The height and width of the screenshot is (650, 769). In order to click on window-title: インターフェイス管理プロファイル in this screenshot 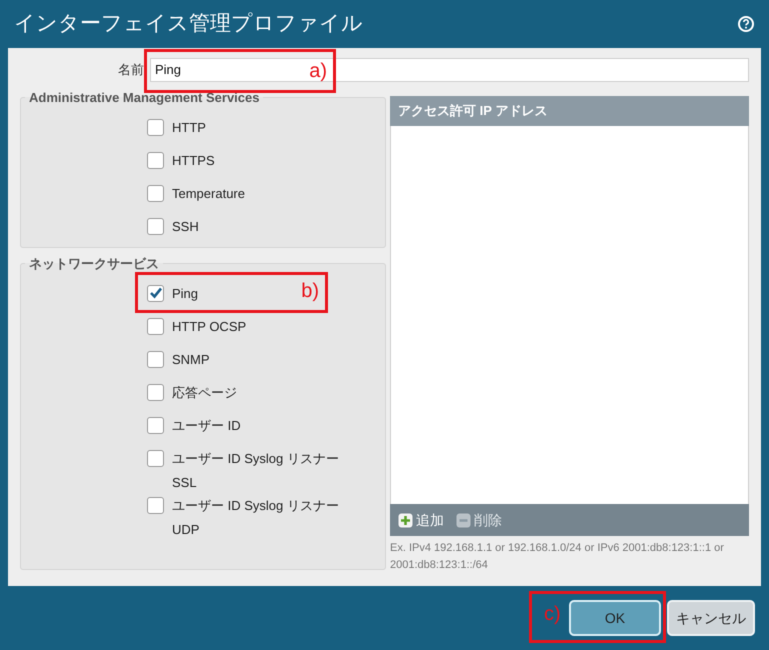, I will do `click(188, 24)`.